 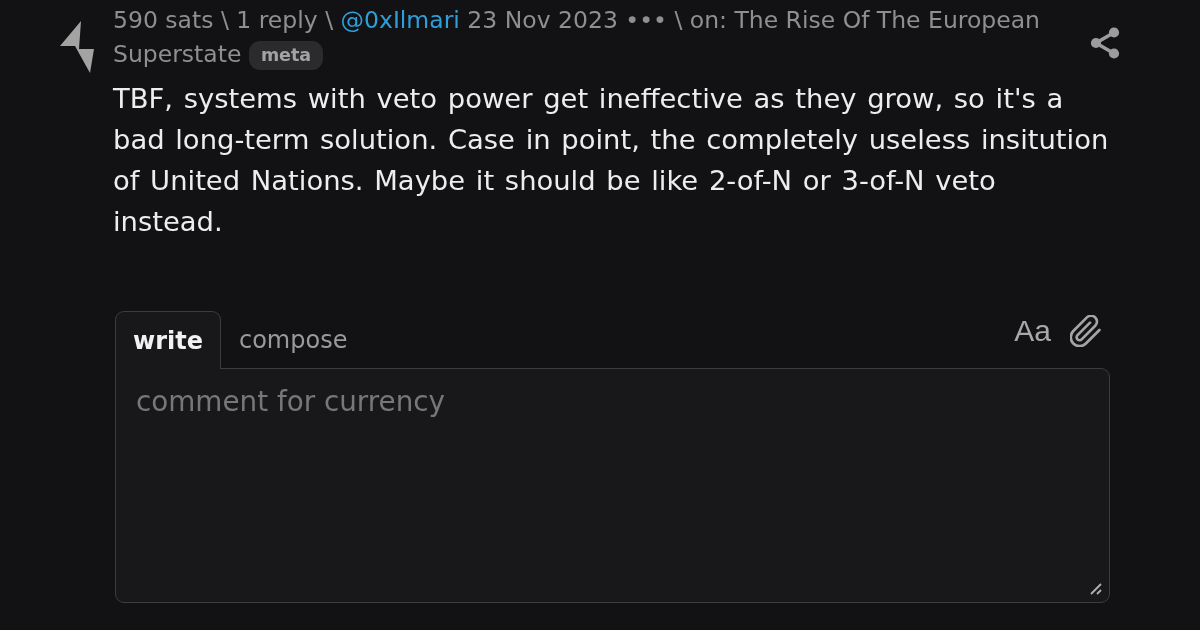 What do you see at coordinates (293, 339) in the screenshot?
I see `editor-tab: compose` at bounding box center [293, 339].